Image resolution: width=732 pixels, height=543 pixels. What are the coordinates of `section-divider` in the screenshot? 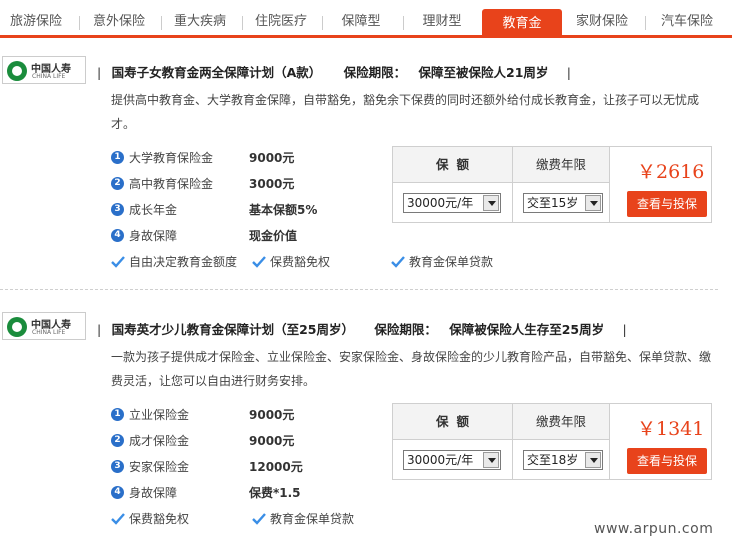 It's located at (359, 289).